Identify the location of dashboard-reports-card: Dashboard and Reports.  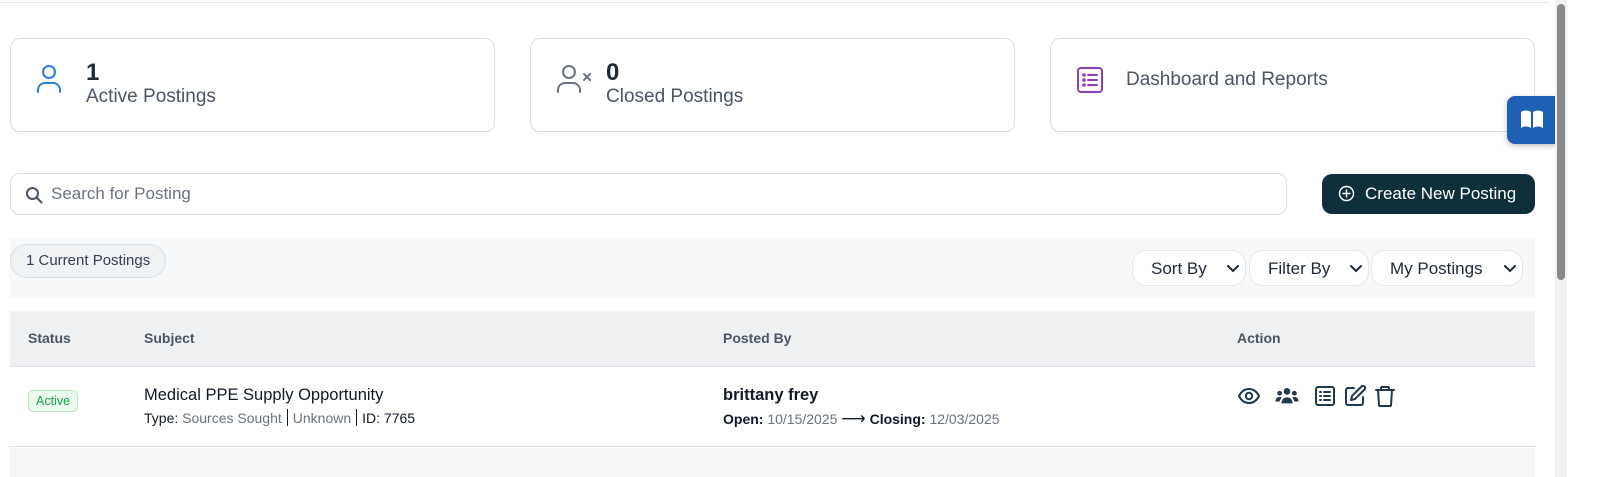
(1292, 85).